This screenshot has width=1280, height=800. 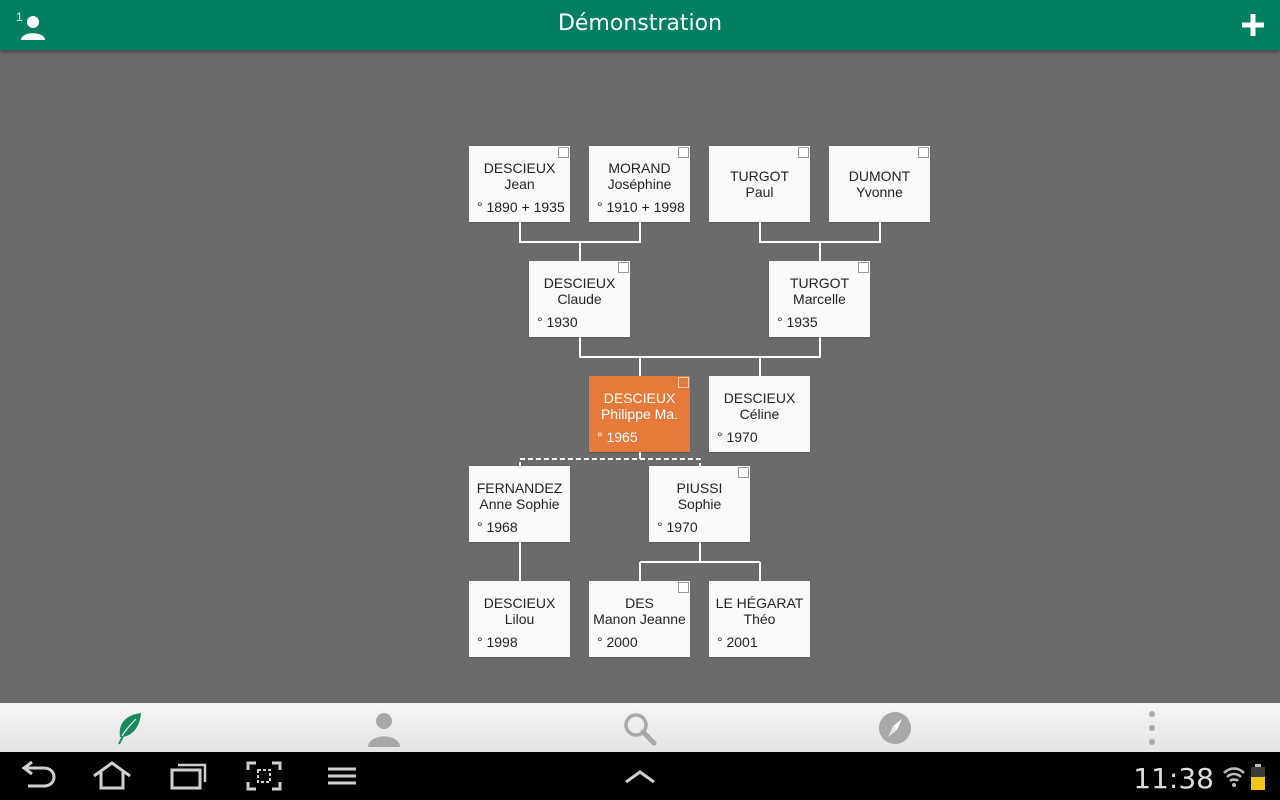 I want to click on person-icon, so click(x=384, y=730).